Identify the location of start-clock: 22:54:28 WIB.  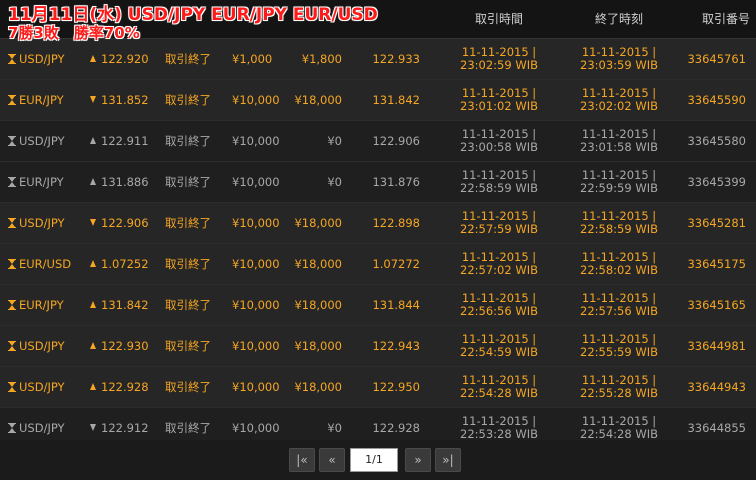
(499, 393).